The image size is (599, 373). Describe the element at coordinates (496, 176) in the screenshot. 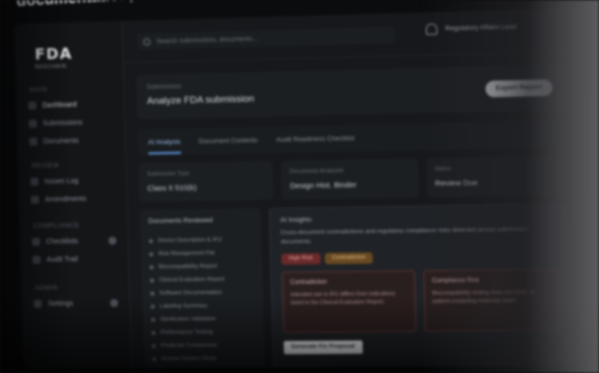

I see `stat-card: Status Review Due` at that location.